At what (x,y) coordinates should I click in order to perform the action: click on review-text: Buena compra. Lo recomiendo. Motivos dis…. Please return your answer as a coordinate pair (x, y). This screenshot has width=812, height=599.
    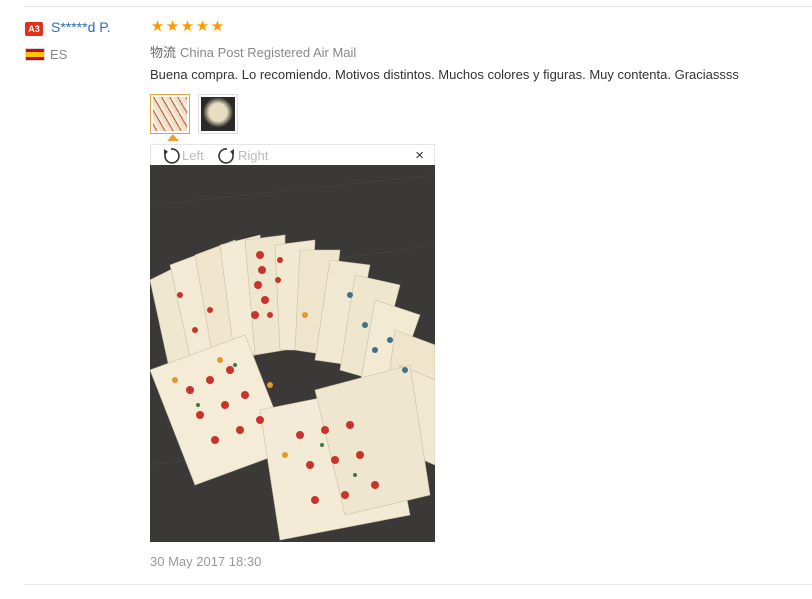
    Looking at the image, I should click on (444, 74).